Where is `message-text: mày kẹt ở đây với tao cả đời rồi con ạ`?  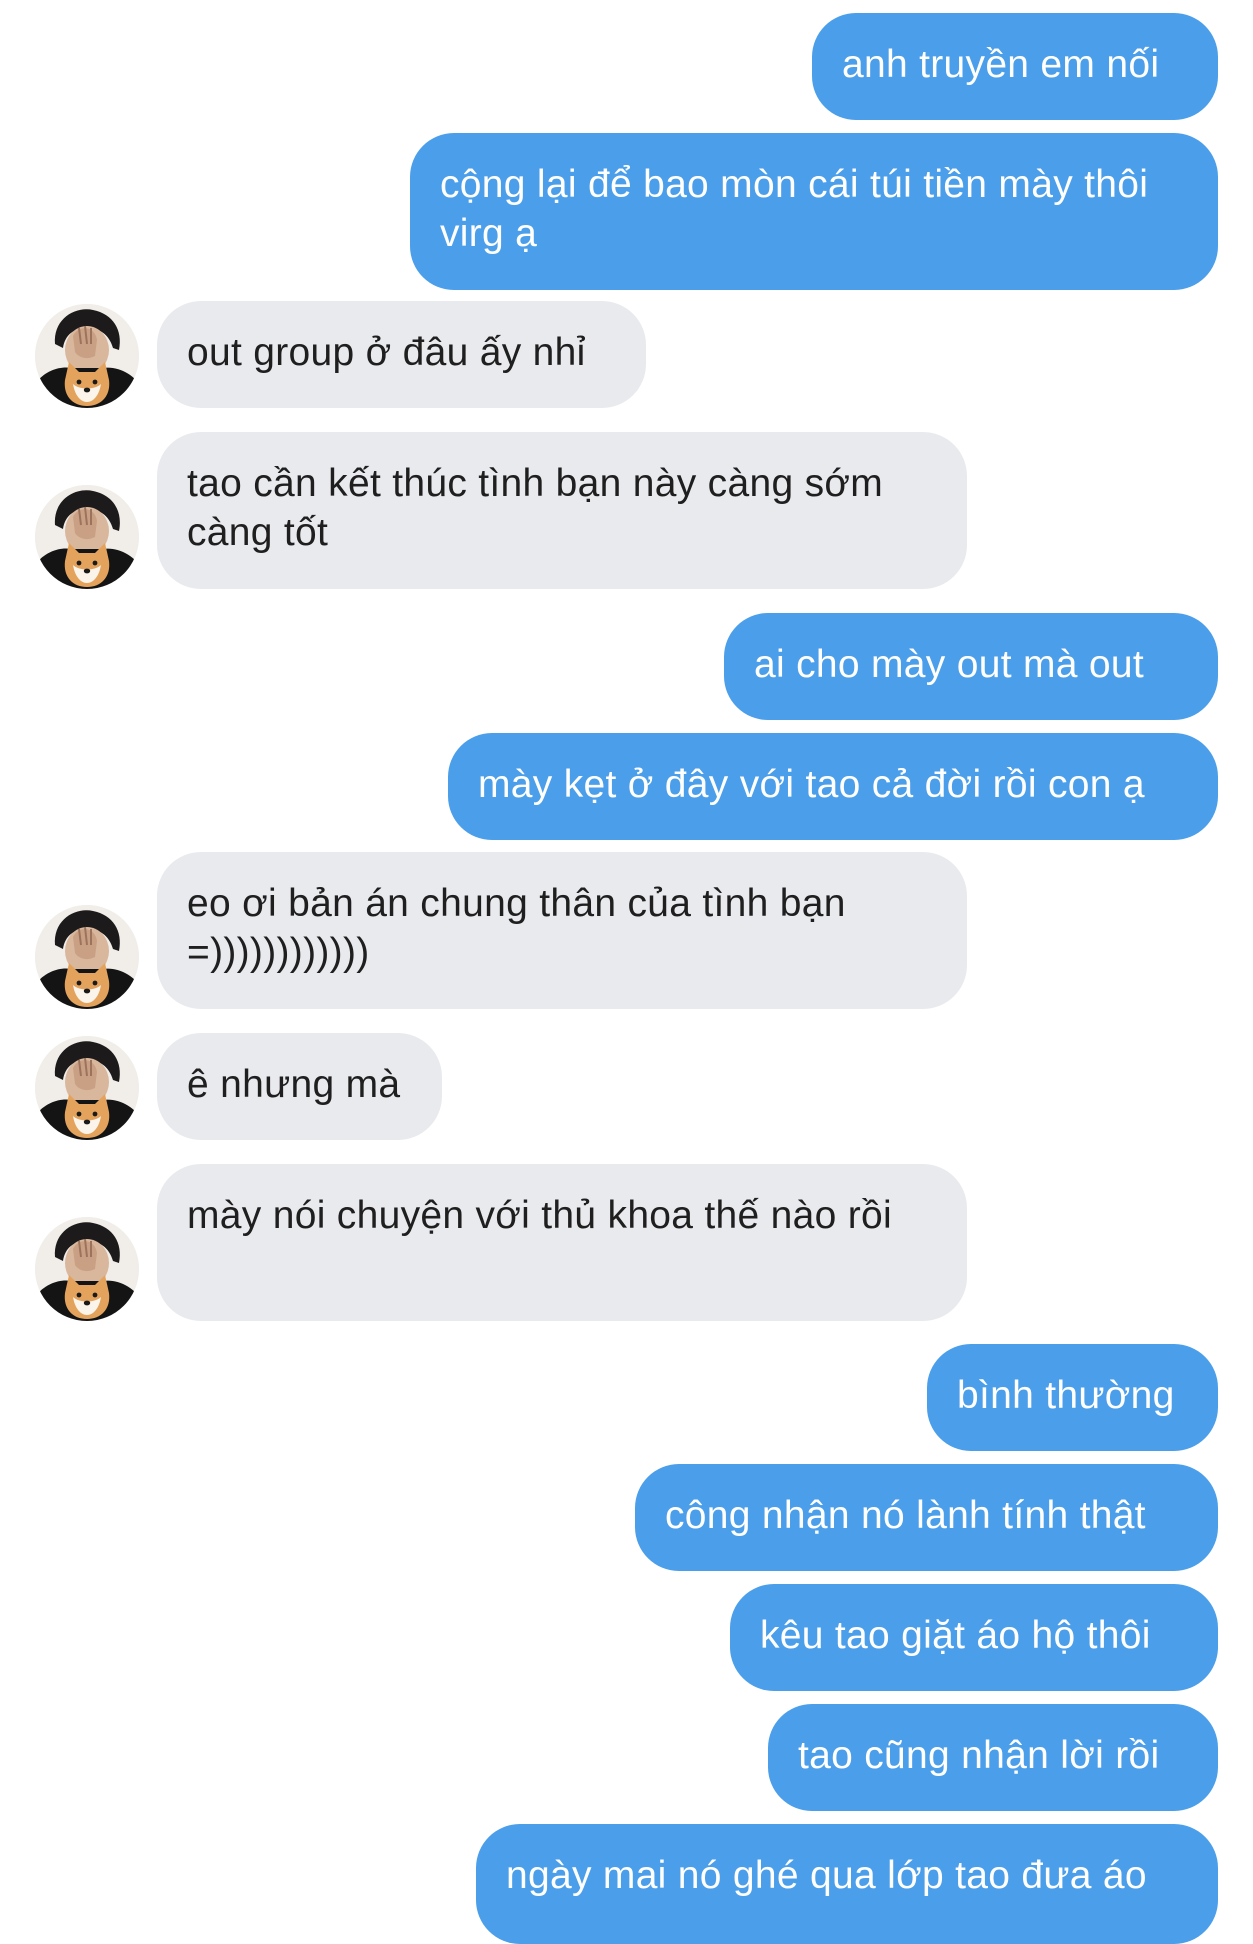 message-text: mày kẹt ở đây với tao cả đời rồi con ạ is located at coordinates (811, 784).